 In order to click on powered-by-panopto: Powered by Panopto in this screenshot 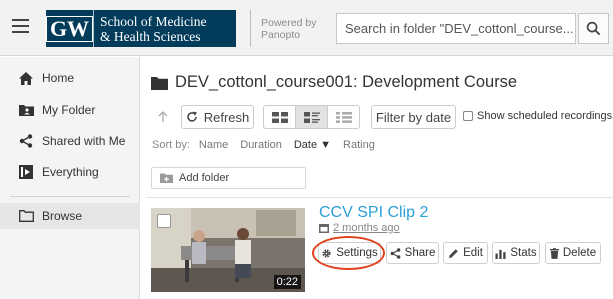, I will do `click(283, 28)`.